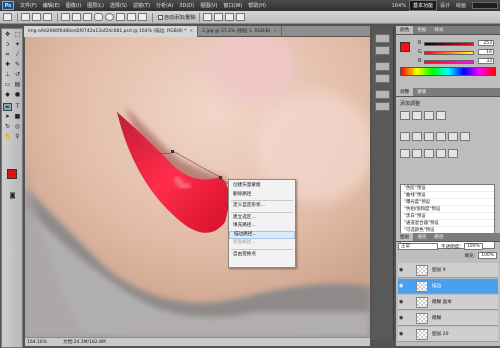 The width and height of the screenshot is (500, 348). I want to click on preset-black-white: "黑白"预设, so click(447, 216).